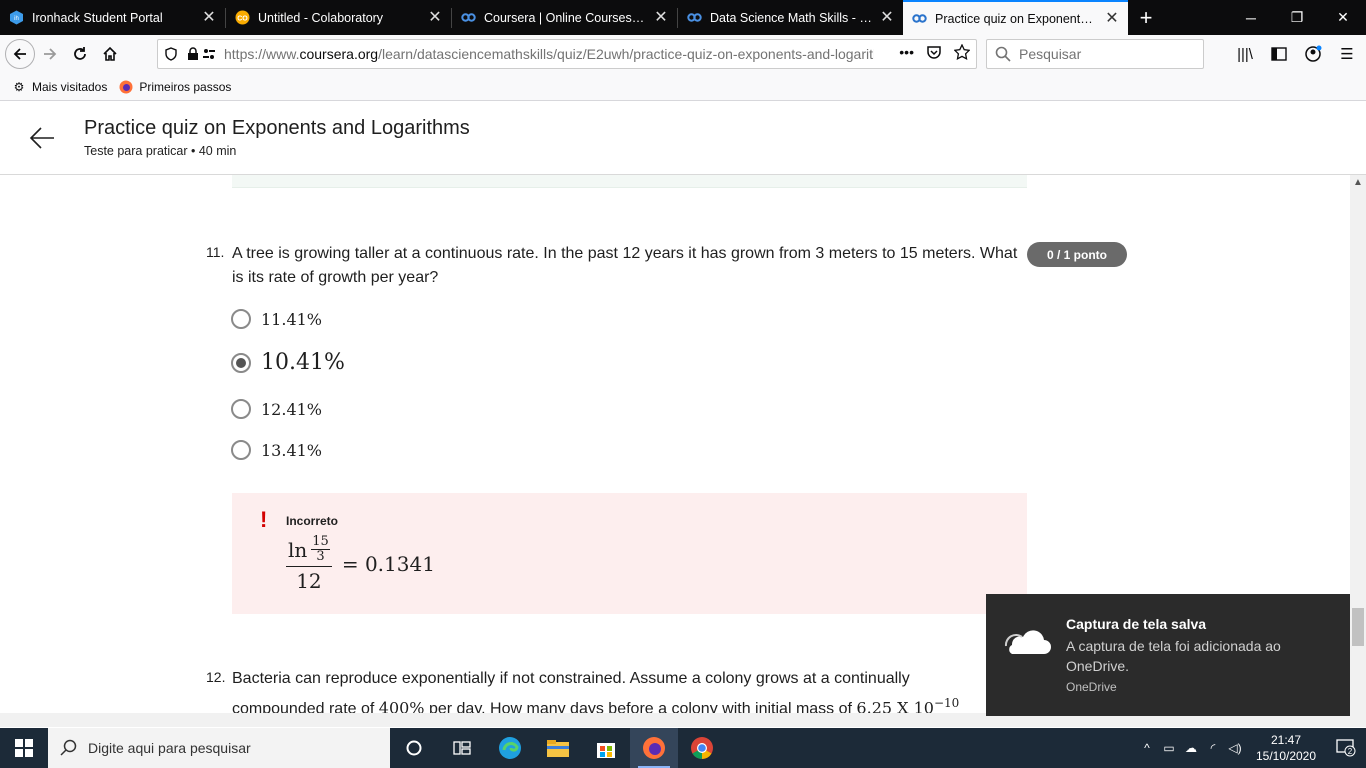  Describe the element at coordinates (1235, 748) in the screenshot. I see `volume-icon: ◁)` at that location.